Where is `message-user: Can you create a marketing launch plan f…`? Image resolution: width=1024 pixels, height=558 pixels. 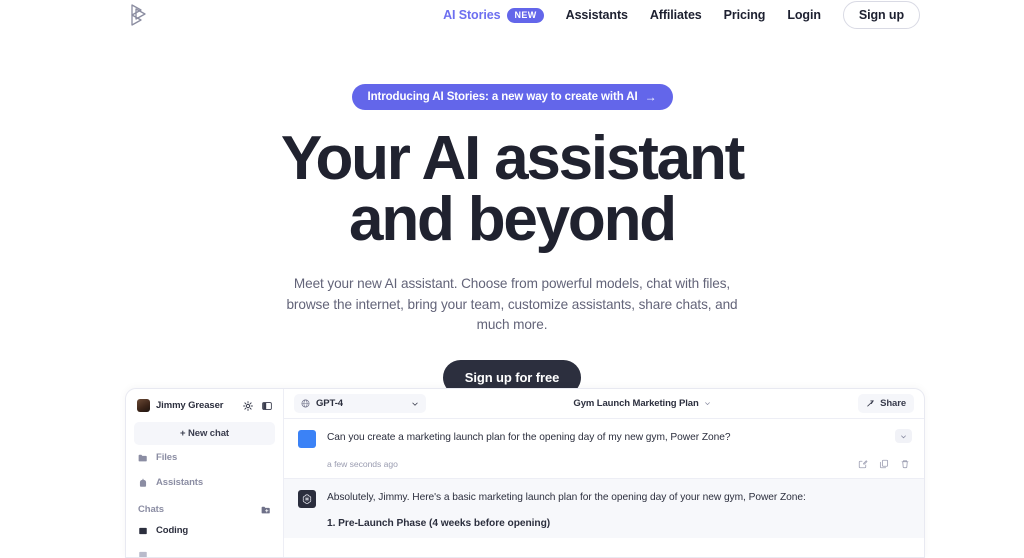 message-user: Can you create a marketing launch plan f… is located at coordinates (604, 448).